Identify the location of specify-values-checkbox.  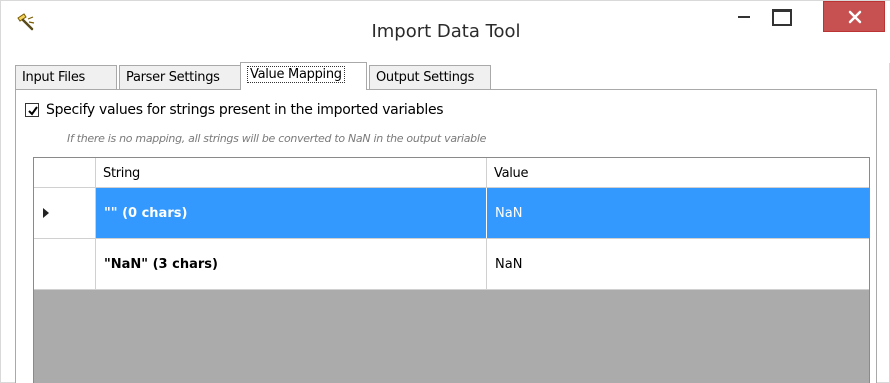
(32, 110).